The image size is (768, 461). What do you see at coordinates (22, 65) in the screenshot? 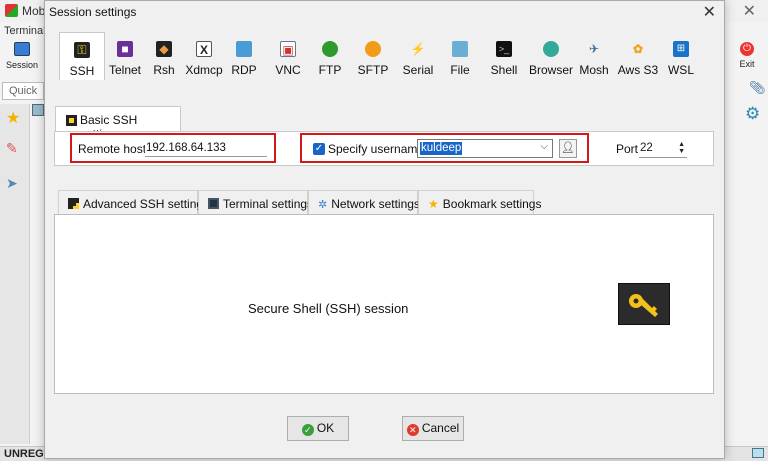
I see `session-button-label: Session` at bounding box center [22, 65].